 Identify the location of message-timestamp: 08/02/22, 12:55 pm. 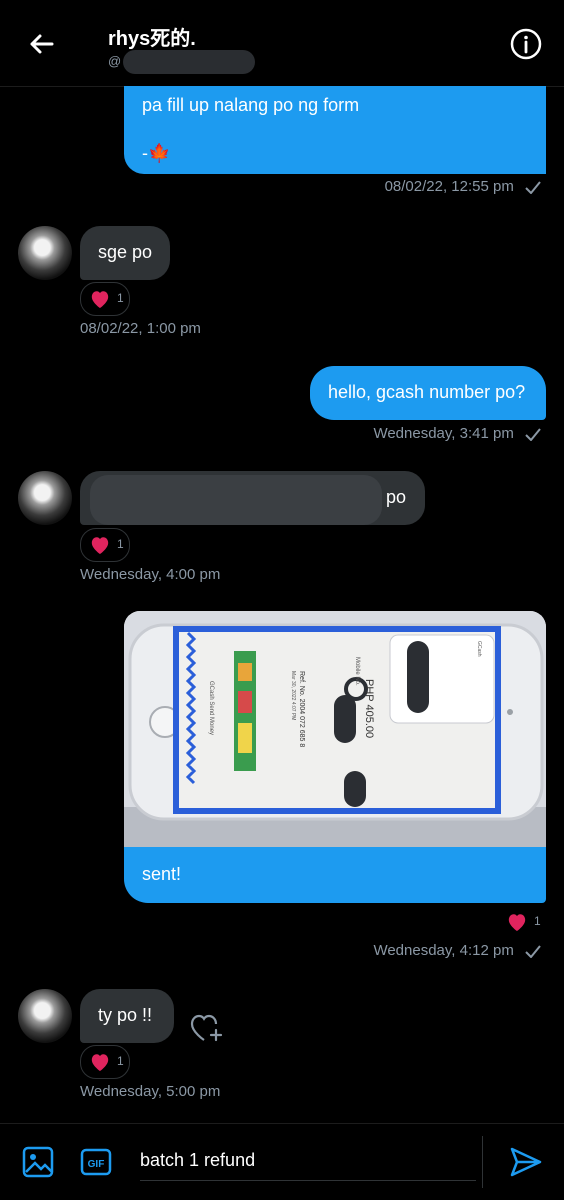
(463, 186).